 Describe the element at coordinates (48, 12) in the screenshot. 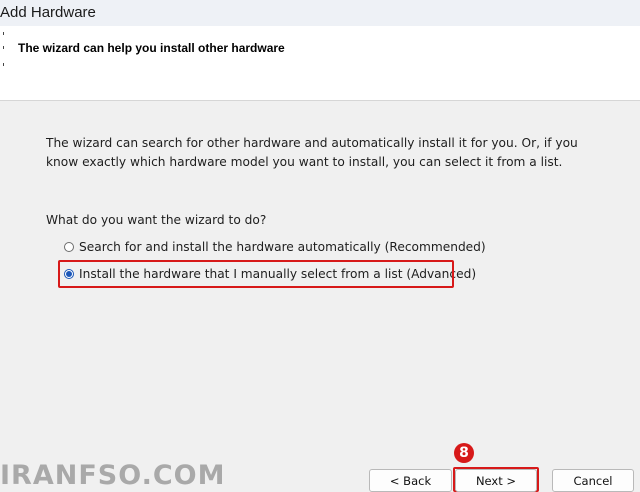

I see `window-title: Add Hardware` at that location.